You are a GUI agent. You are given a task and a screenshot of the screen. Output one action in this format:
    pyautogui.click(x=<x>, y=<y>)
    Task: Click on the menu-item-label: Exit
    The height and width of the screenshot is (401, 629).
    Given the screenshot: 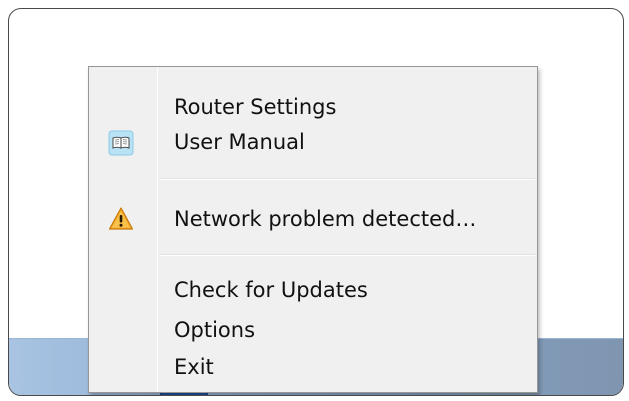 What is the action you would take?
    pyautogui.click(x=194, y=367)
    